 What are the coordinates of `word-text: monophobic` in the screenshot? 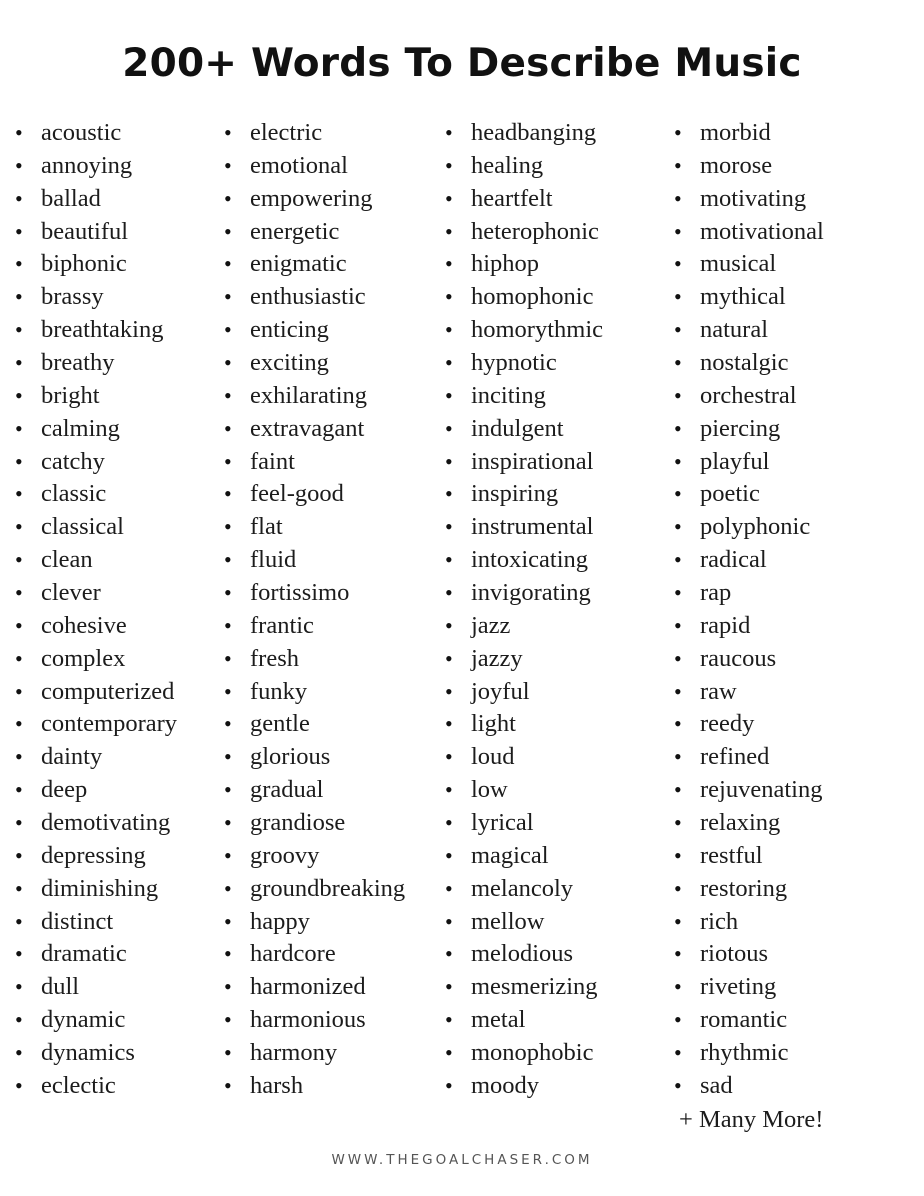 It's located at (532, 1053).